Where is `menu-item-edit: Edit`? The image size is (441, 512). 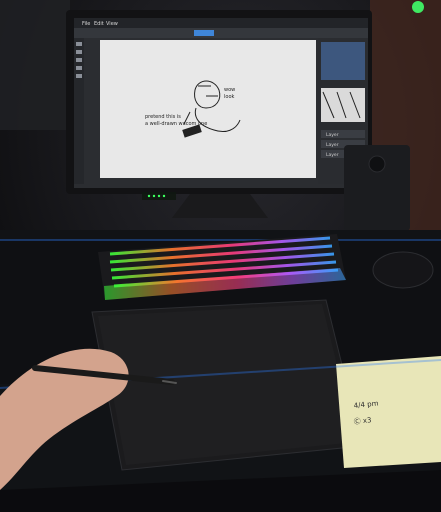
menu-item-edit: Edit is located at coordinates (99, 24).